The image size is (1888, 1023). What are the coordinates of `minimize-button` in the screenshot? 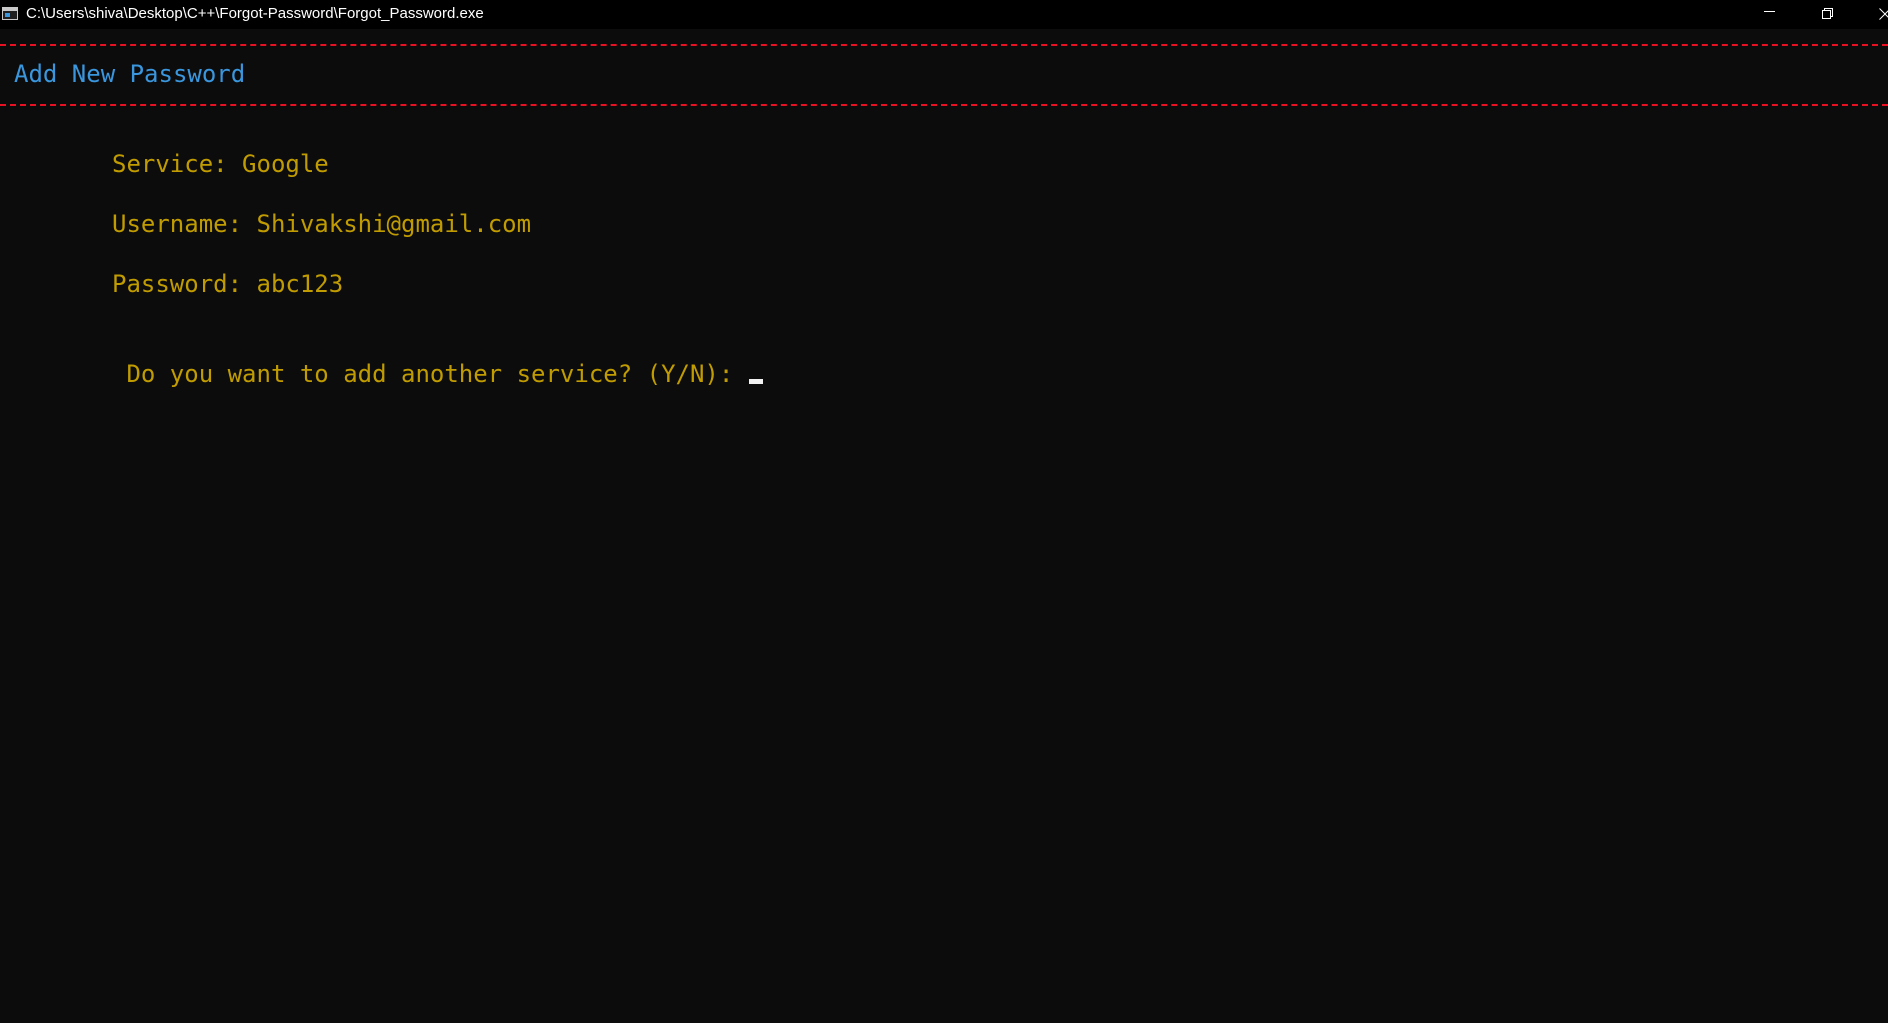 It's located at (1771, 14).